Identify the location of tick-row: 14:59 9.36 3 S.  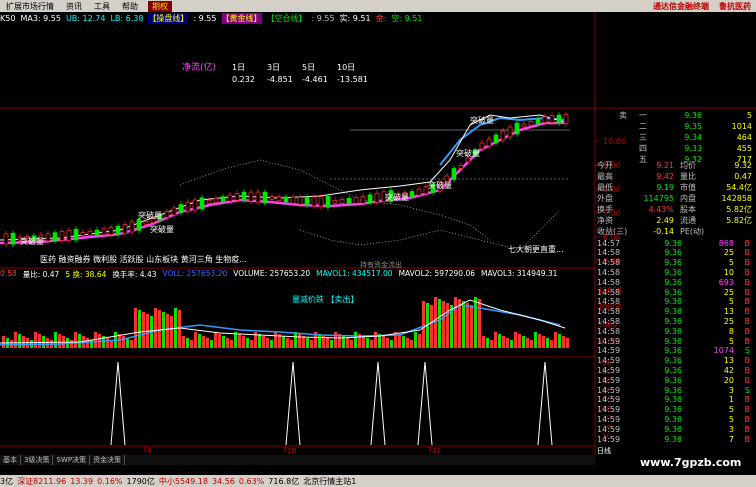
(676, 390).